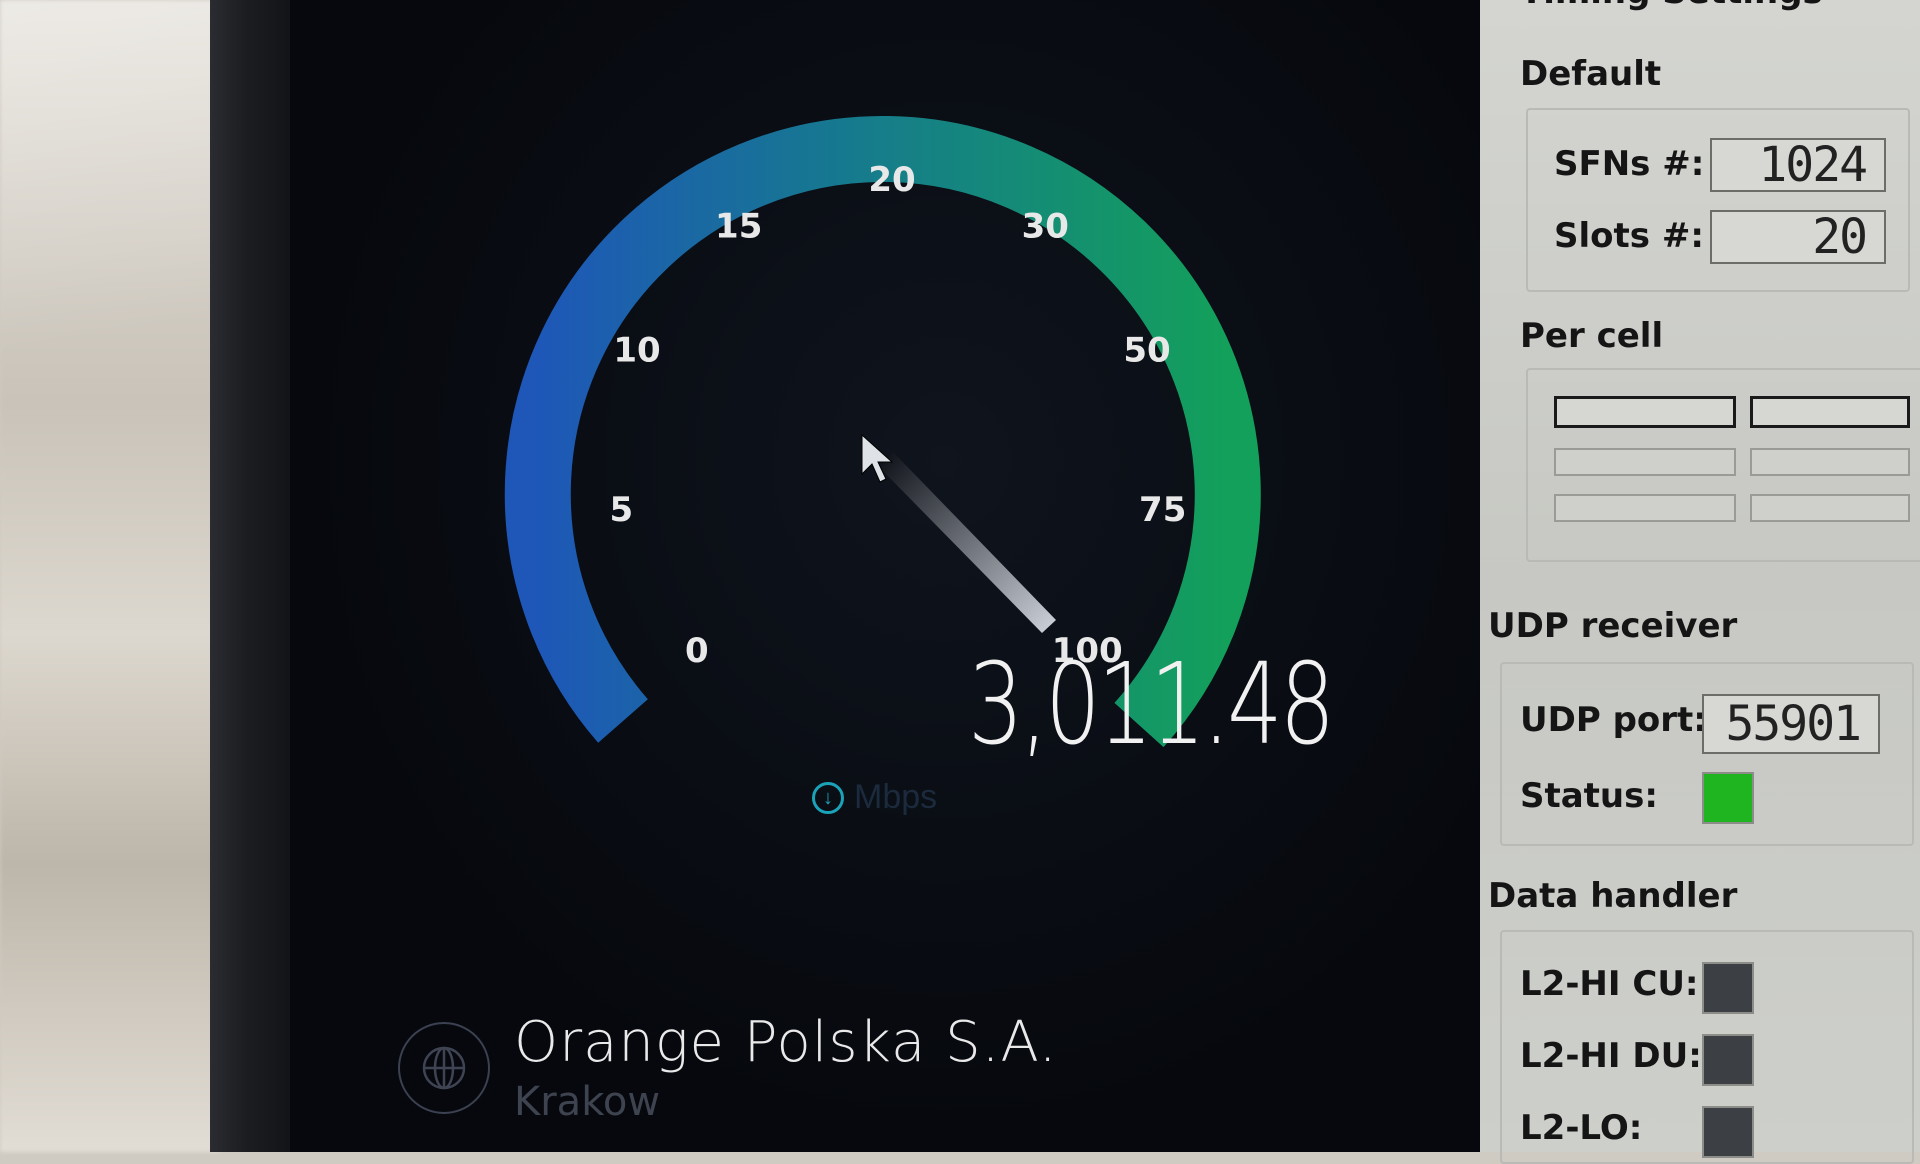 This screenshot has height=1164, width=1920. Describe the element at coordinates (1581, 1128) in the screenshot. I see `l2-lo-label: L2-LO:` at that location.